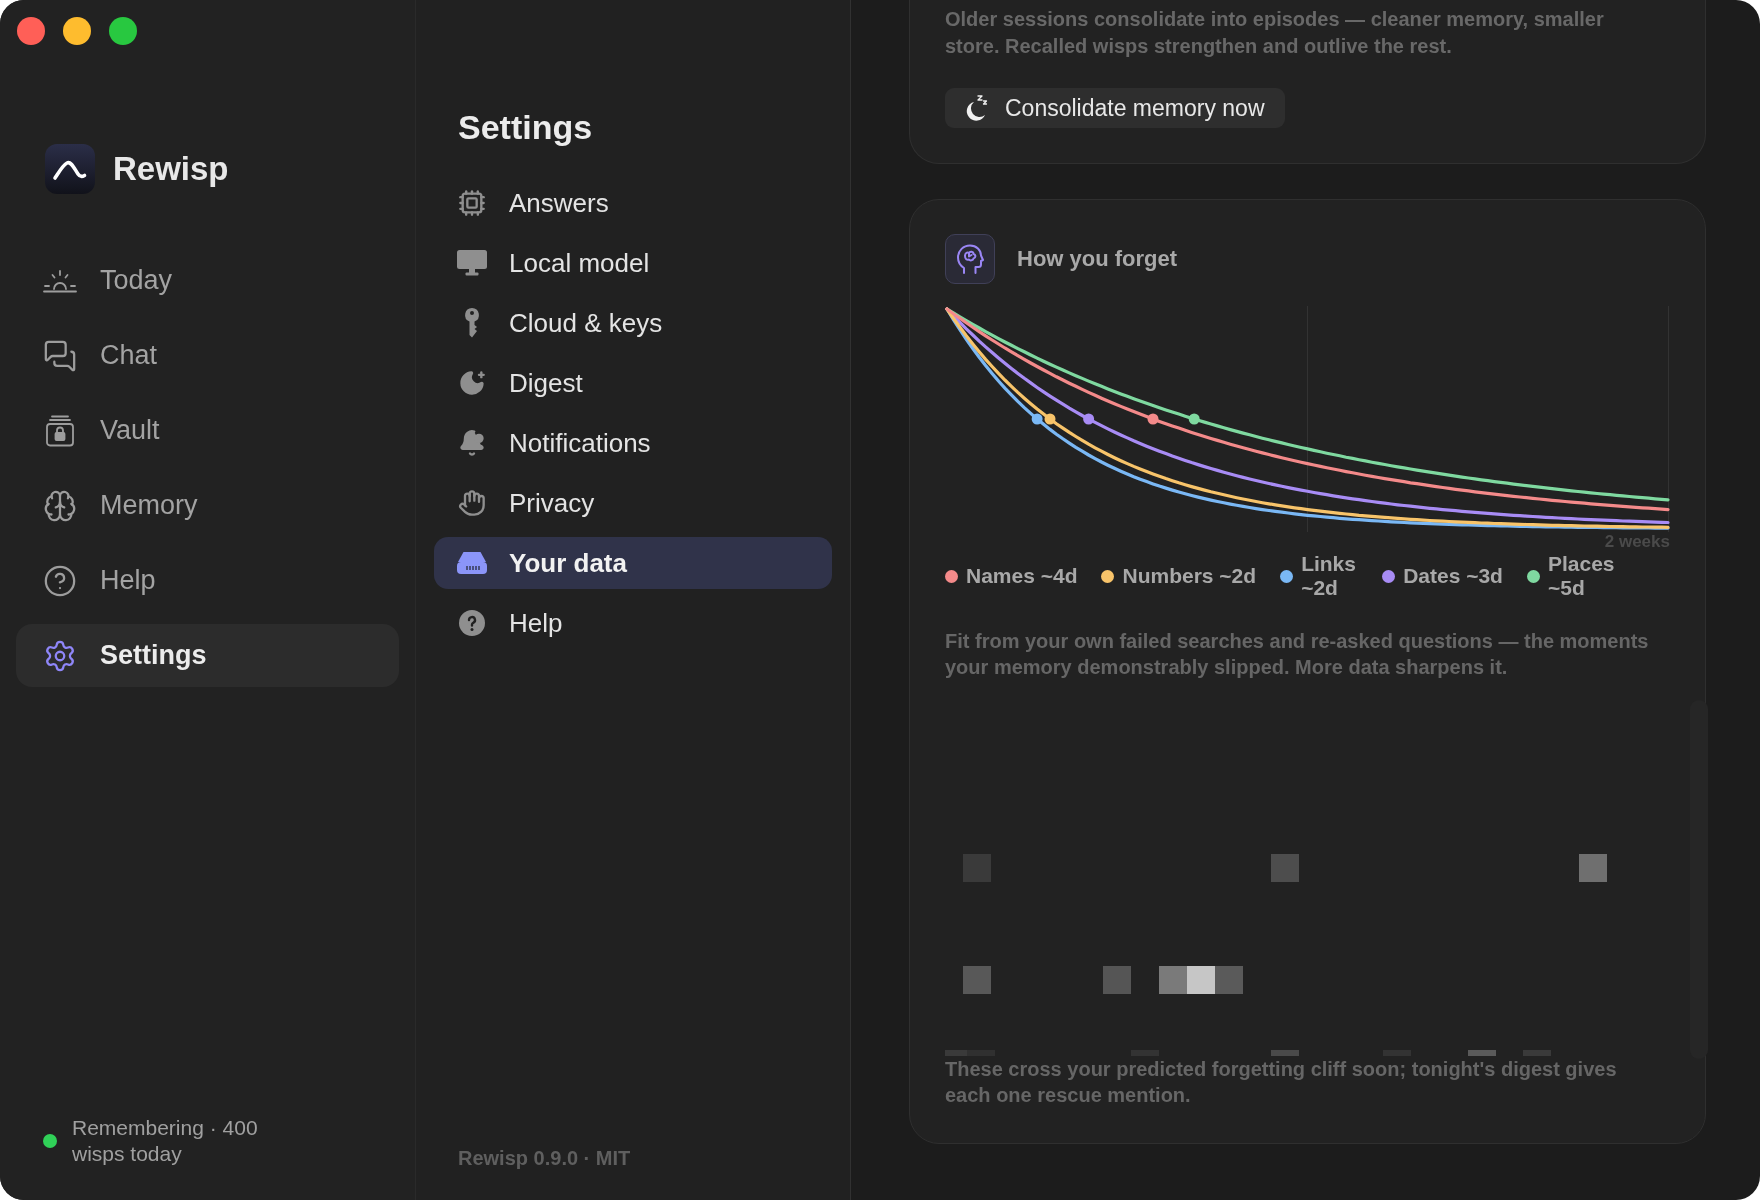 Image resolution: width=1760 pixels, height=1200 pixels. Describe the element at coordinates (165, 1141) in the screenshot. I see `status-text: Remembering · 400 wisps today` at that location.